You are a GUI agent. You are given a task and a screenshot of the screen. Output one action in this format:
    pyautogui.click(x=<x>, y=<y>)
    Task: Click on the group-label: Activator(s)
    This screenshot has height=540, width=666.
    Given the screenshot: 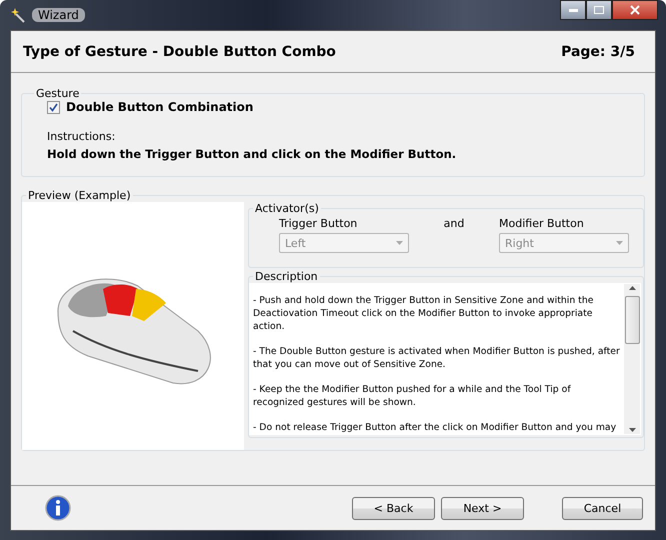 What is the action you would take?
    pyautogui.click(x=287, y=208)
    